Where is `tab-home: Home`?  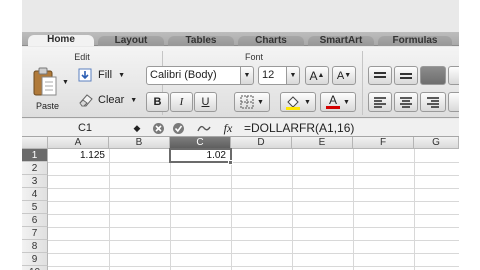
tab-home: Home is located at coordinates (61, 40).